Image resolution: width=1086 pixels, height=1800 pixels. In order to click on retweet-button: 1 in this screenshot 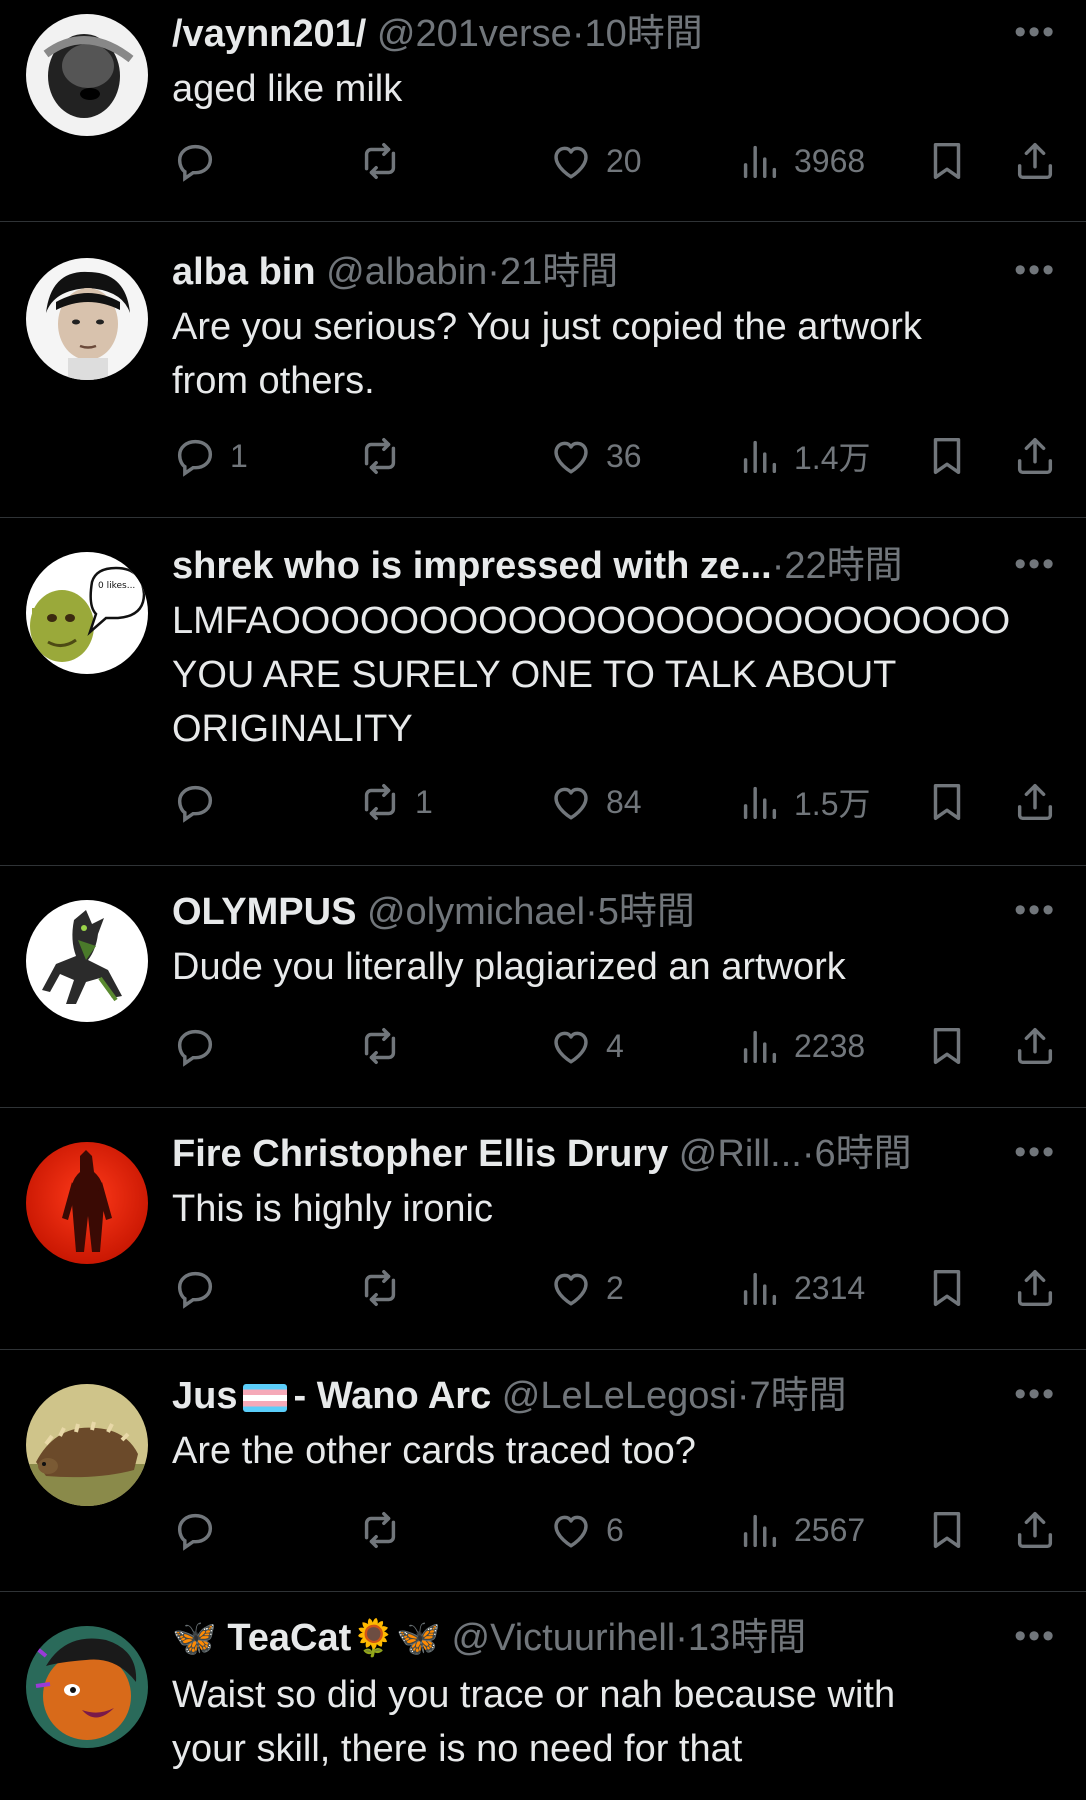, I will do `click(395, 802)`.